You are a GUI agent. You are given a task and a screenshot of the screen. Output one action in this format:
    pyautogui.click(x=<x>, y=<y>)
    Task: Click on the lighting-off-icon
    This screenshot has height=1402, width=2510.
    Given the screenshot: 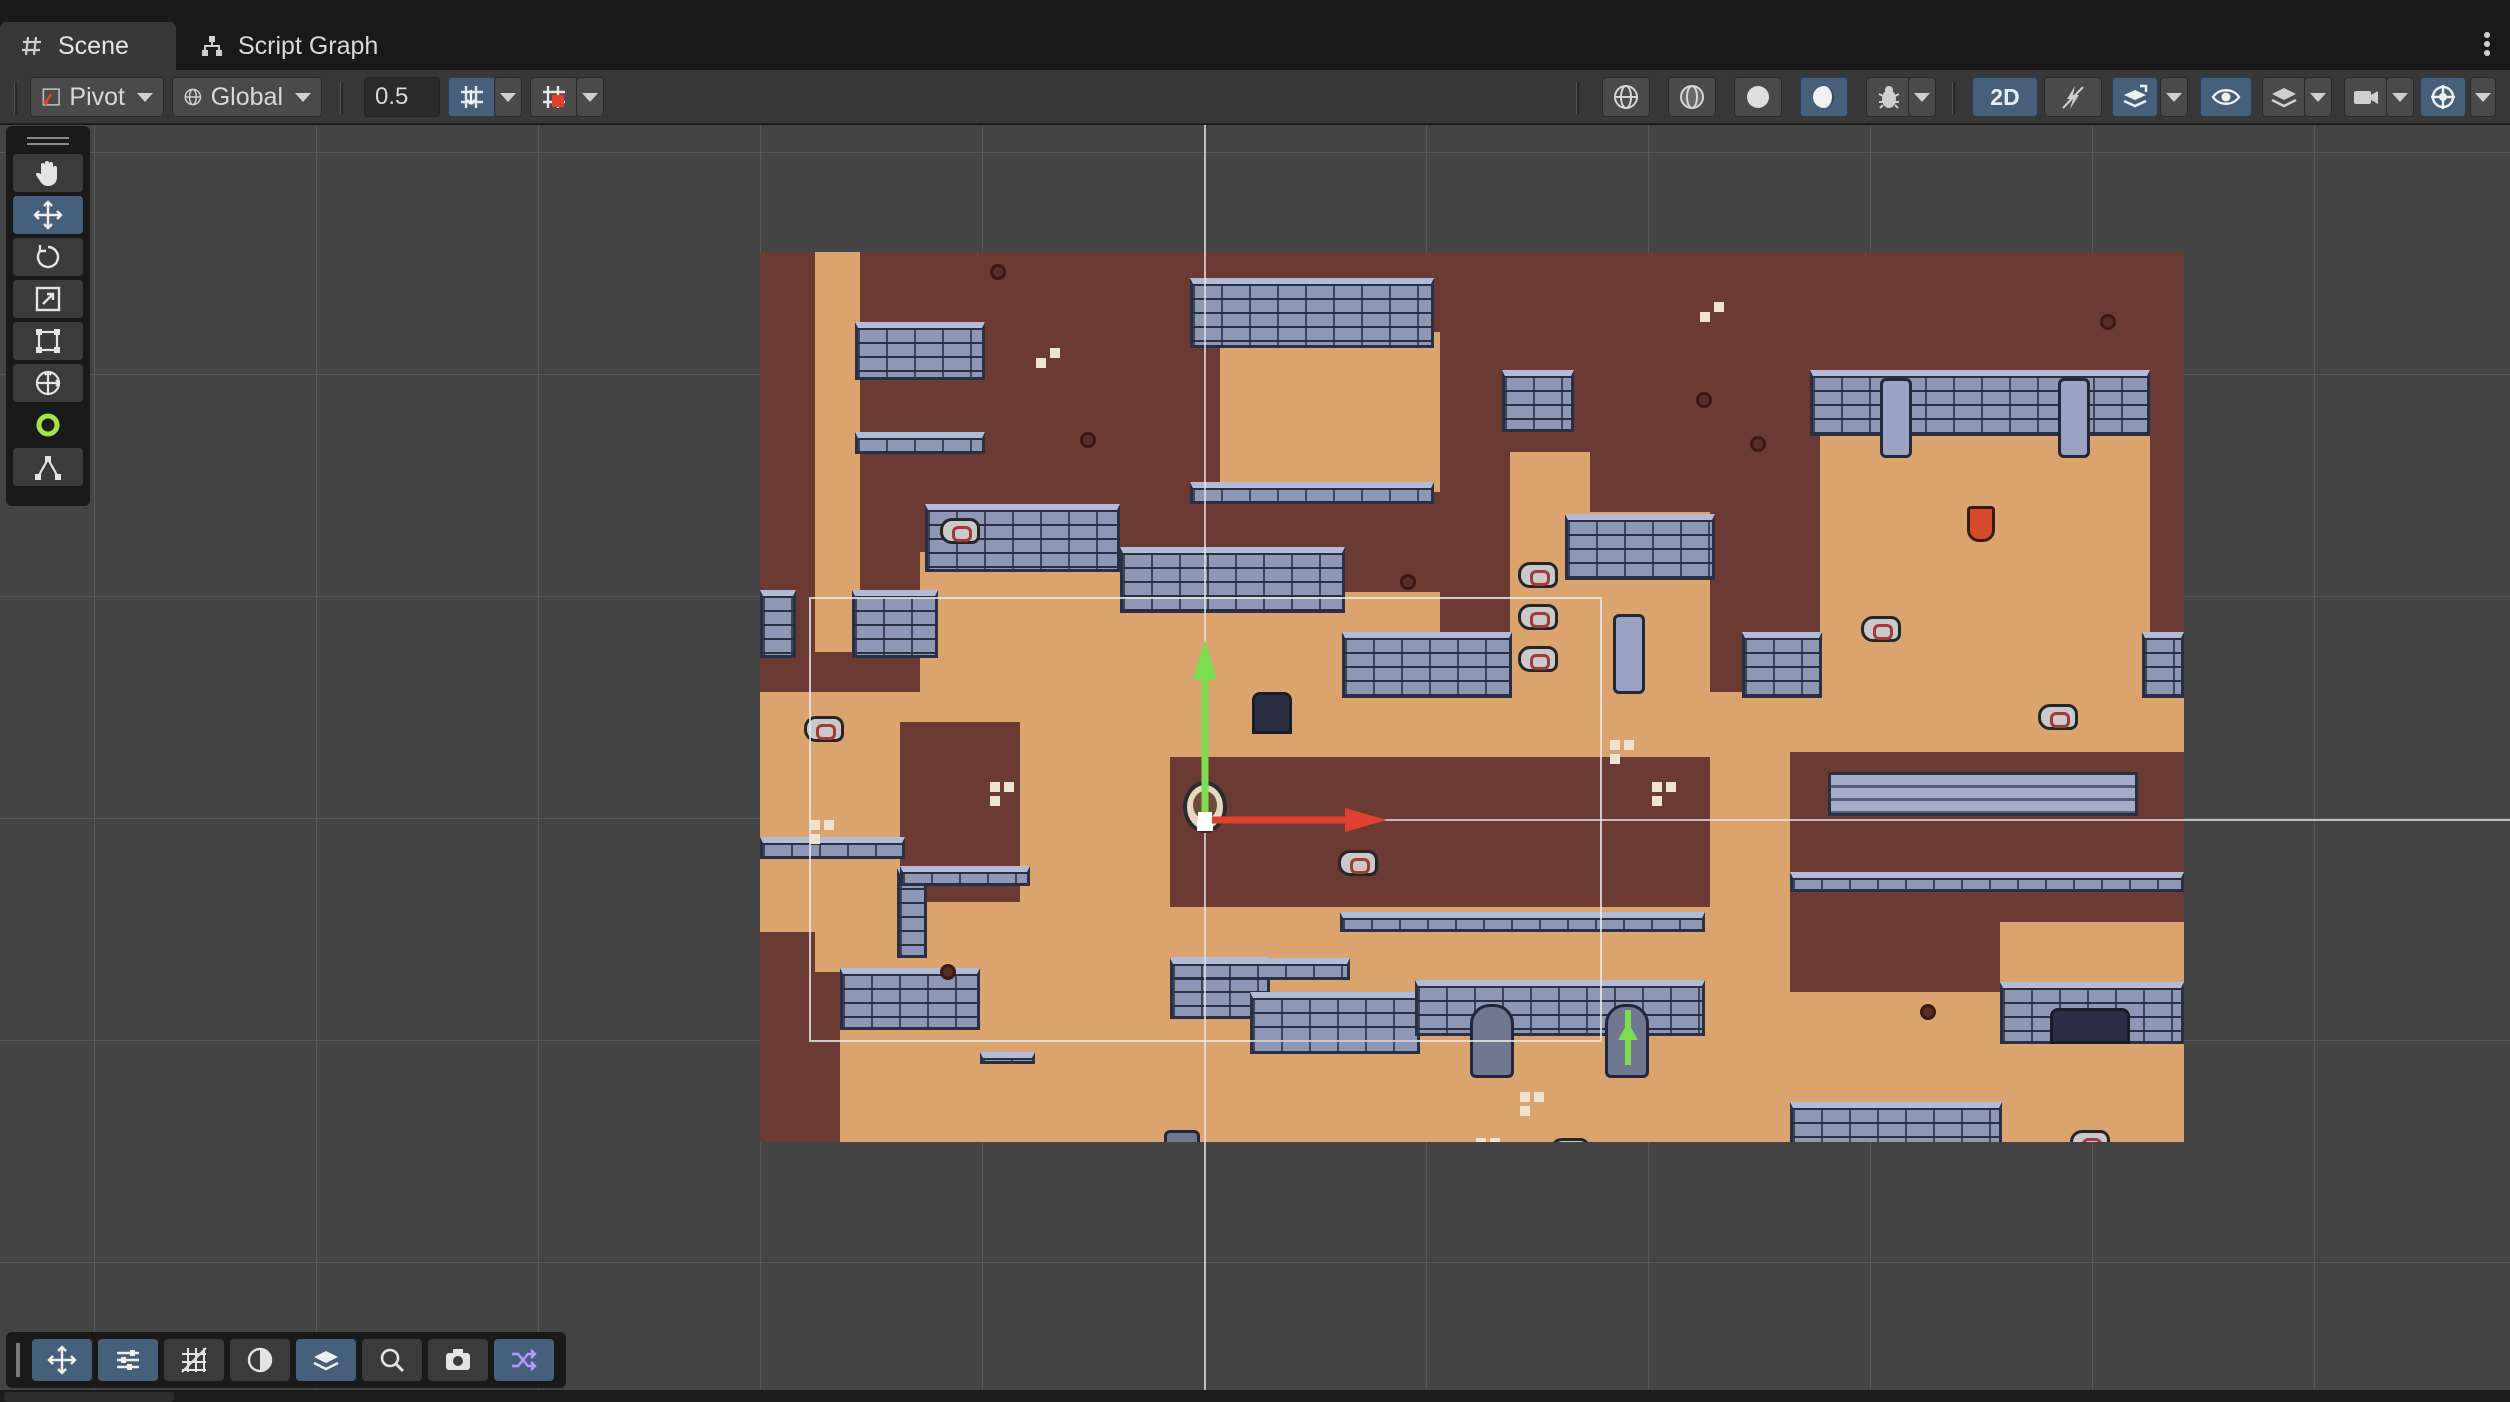 What is the action you would take?
    pyautogui.click(x=2073, y=97)
    